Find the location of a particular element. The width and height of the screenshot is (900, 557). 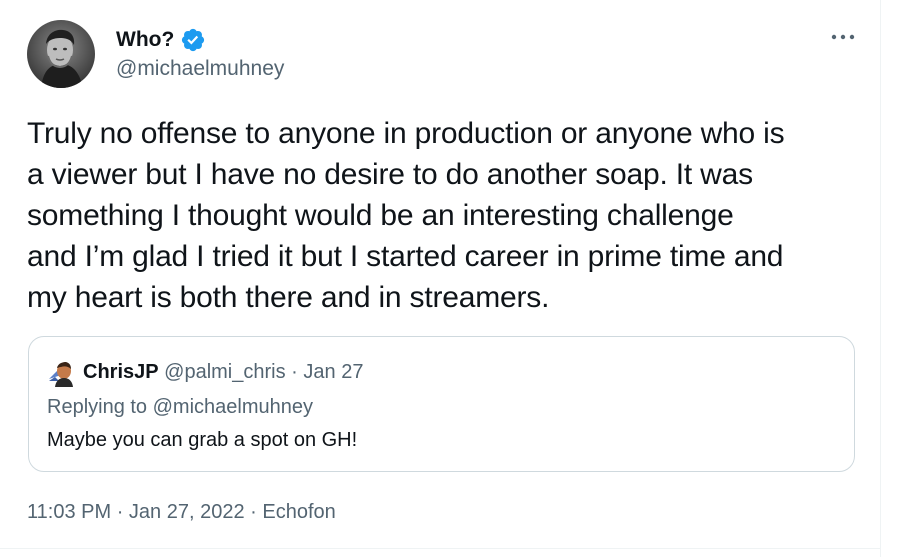

replying-to-line: Replying to @michaelmuhney is located at coordinates (180, 407).